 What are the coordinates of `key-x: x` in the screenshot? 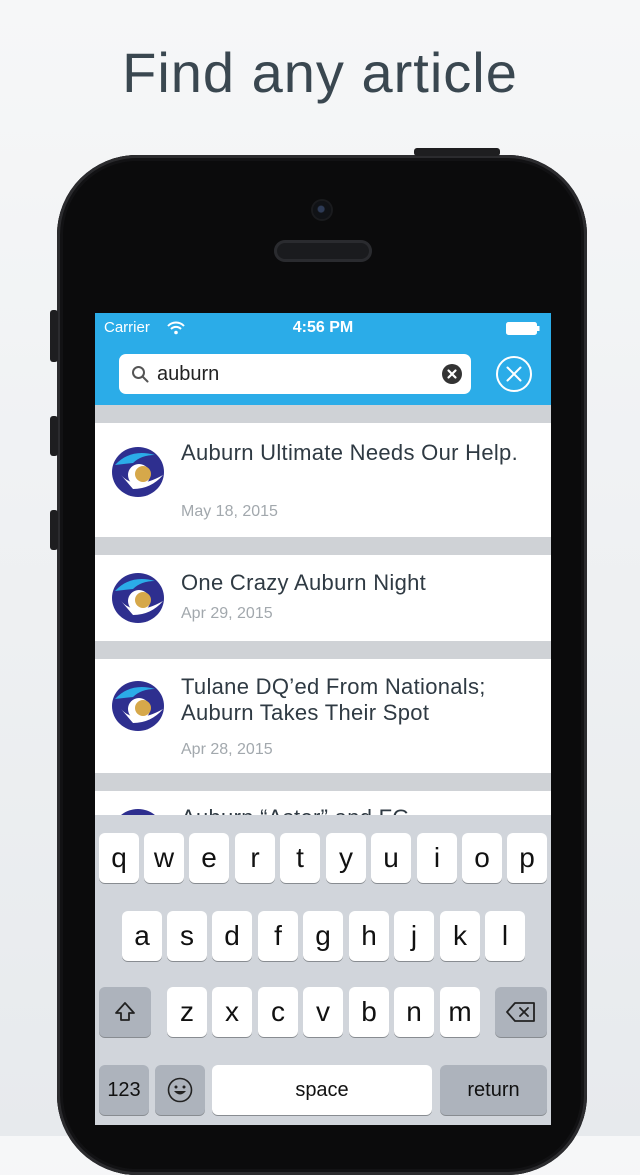 It's located at (232, 1012).